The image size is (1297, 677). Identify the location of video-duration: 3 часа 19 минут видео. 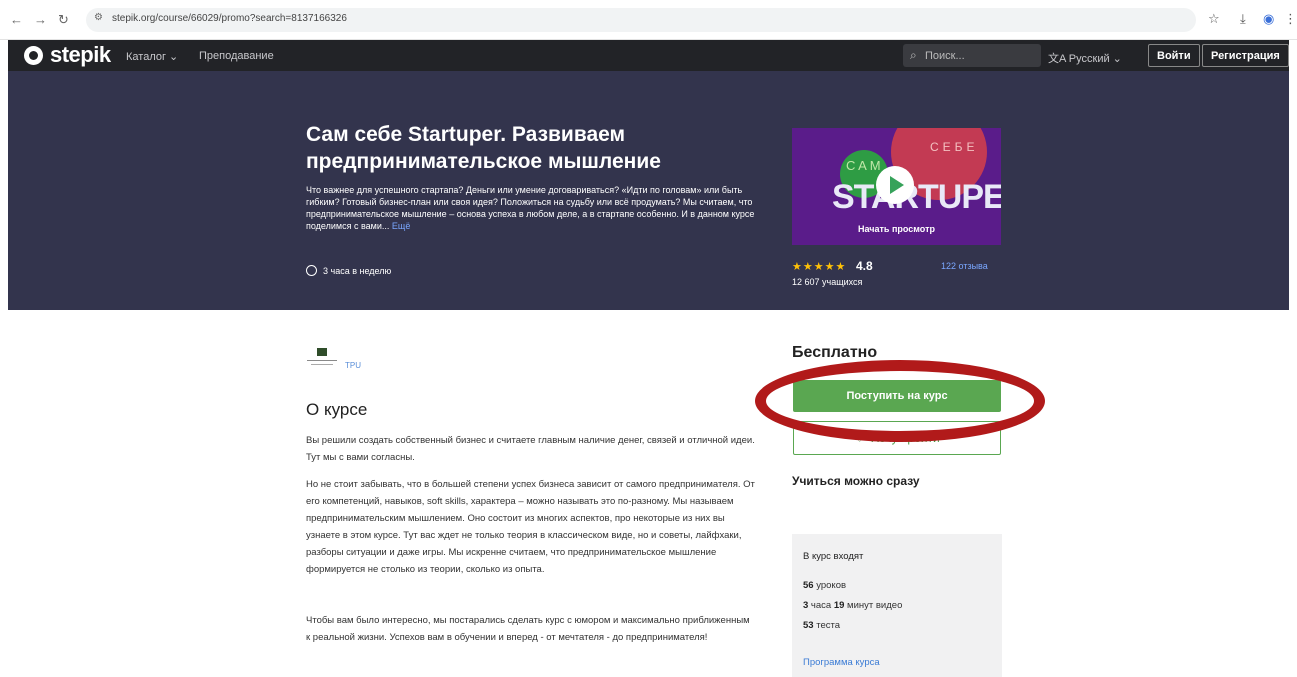
(853, 605).